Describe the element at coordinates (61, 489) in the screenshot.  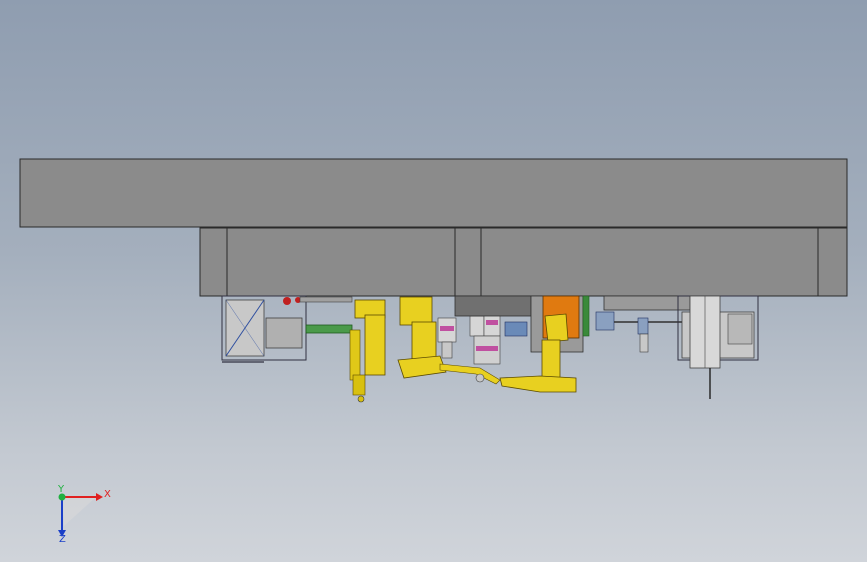
I see `y-axis-label: Y` at that location.